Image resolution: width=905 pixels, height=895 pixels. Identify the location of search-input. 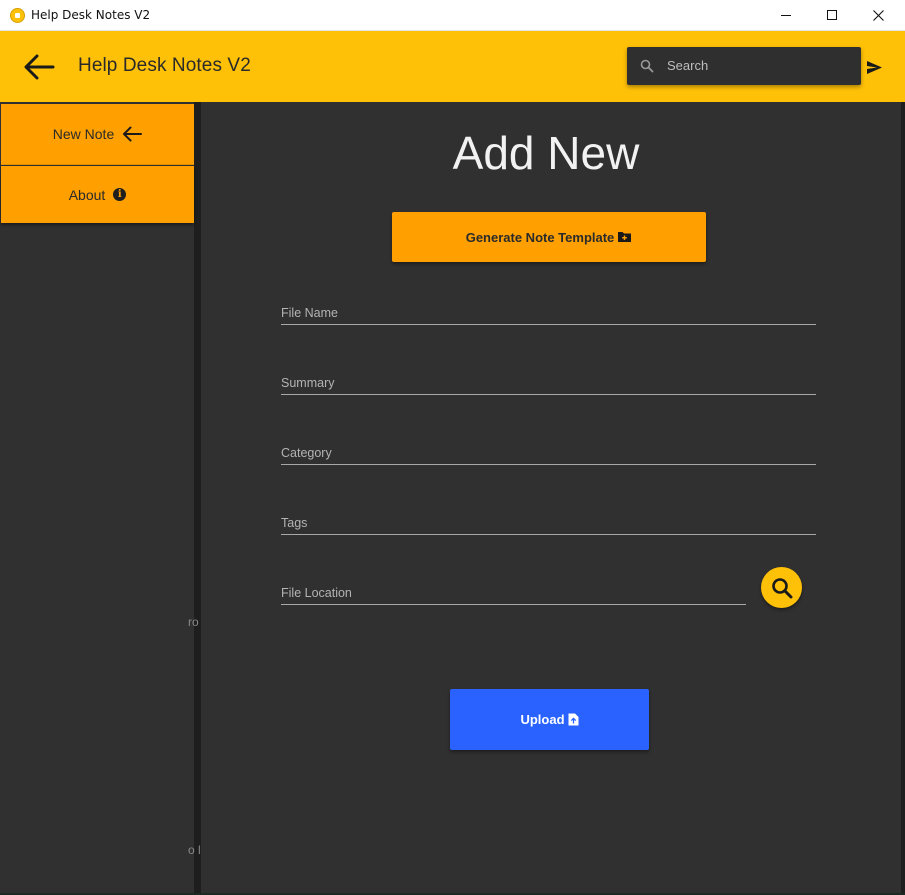
(759, 65).